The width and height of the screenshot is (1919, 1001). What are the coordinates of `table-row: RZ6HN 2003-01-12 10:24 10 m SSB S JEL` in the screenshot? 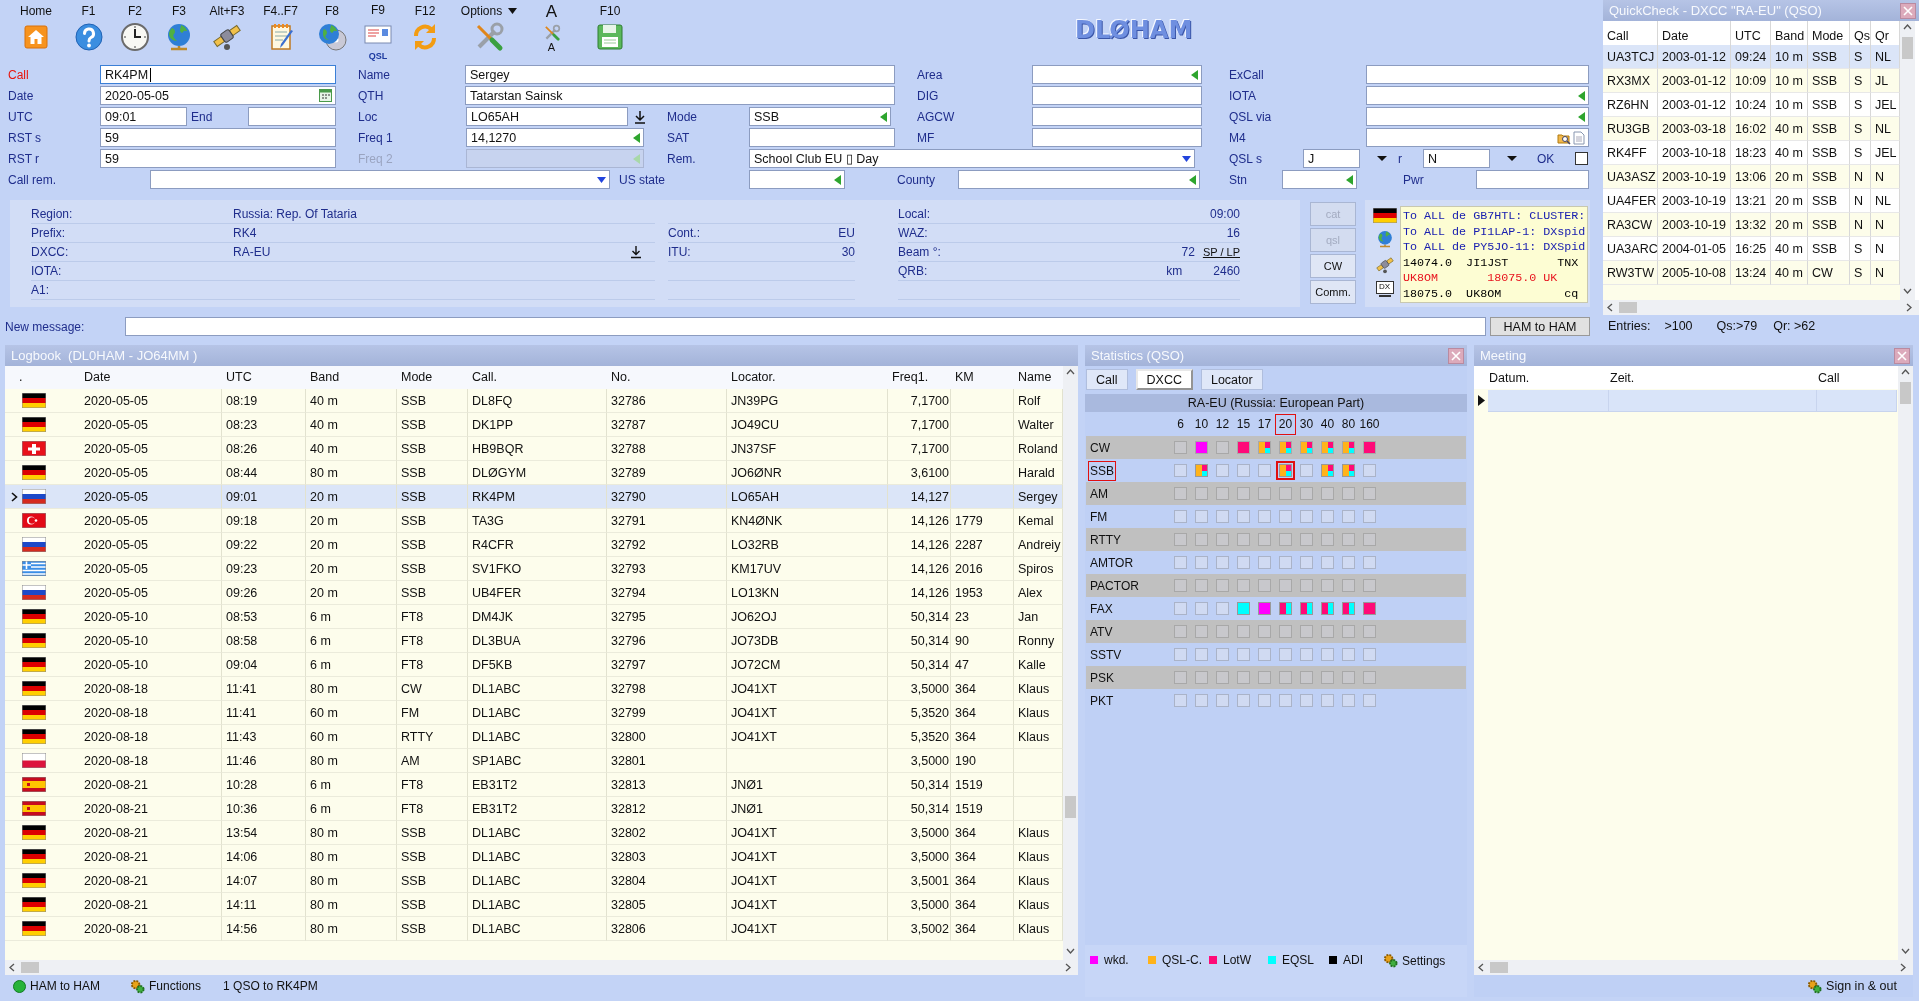 It's located at (1751, 105).